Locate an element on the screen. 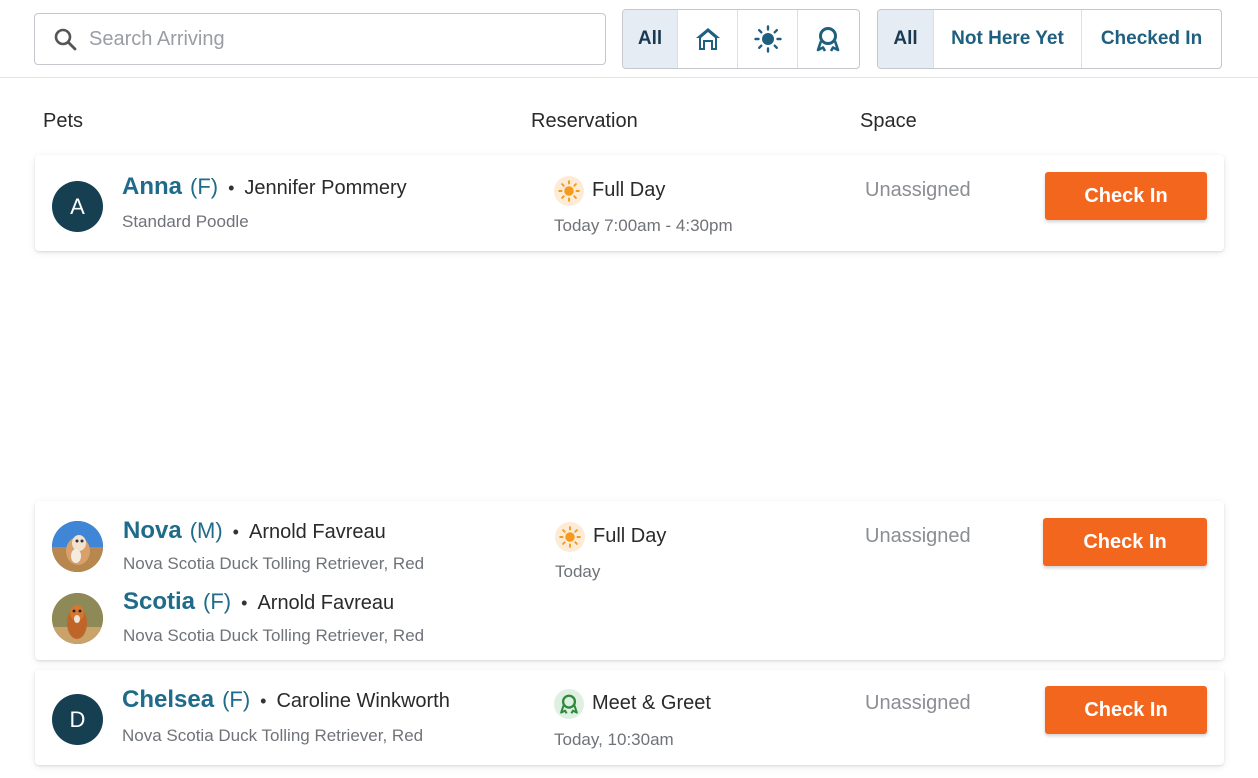 The height and width of the screenshot is (778, 1258). type-filter-meet-greet is located at coordinates (828, 39).